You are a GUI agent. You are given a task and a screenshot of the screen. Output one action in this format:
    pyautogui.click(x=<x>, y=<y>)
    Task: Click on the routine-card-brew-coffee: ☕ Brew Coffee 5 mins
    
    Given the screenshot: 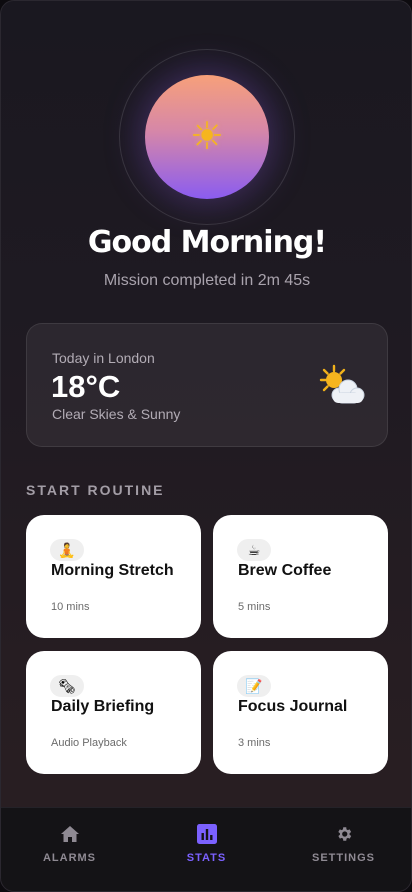 What is the action you would take?
    pyautogui.click(x=300, y=576)
    